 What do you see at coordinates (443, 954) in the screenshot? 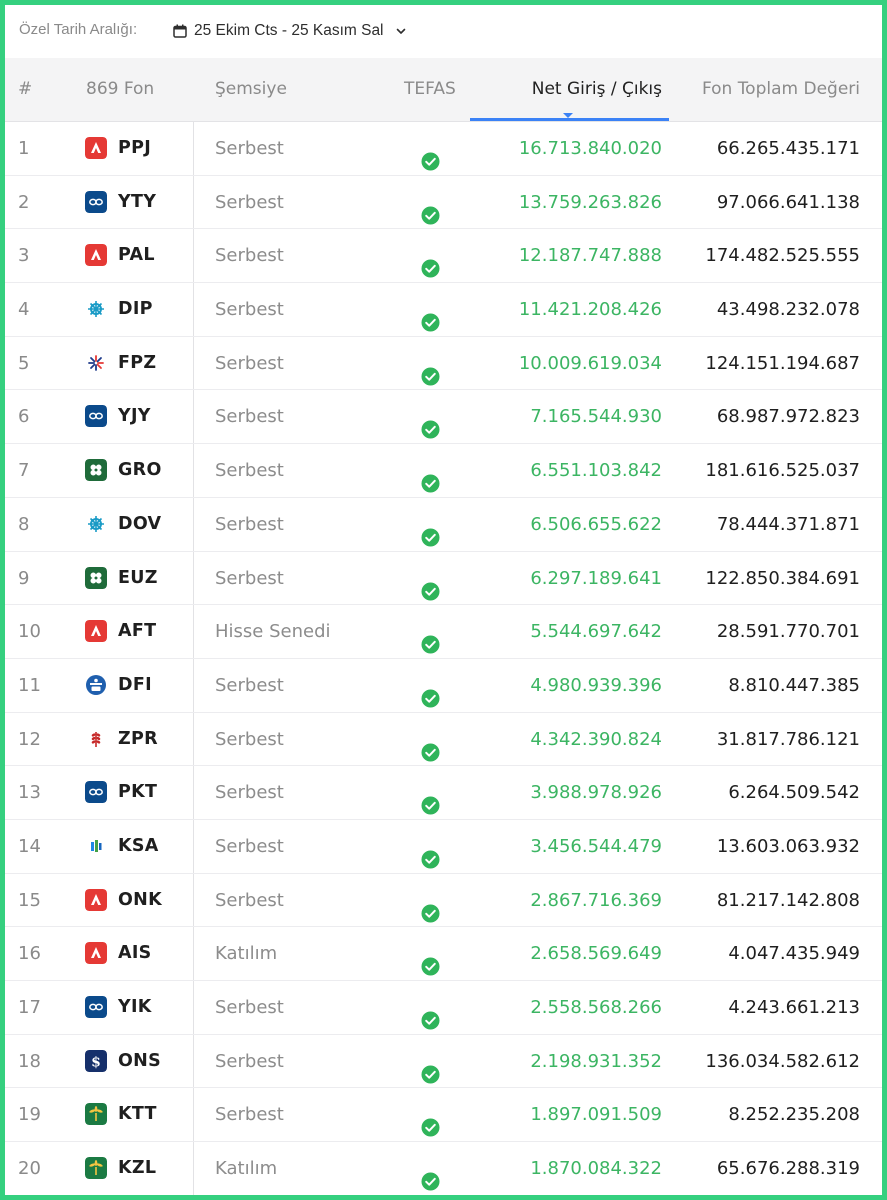
I see `table-row: 16 AIS Katılım 2.658.569.649 4.047.435.949` at bounding box center [443, 954].